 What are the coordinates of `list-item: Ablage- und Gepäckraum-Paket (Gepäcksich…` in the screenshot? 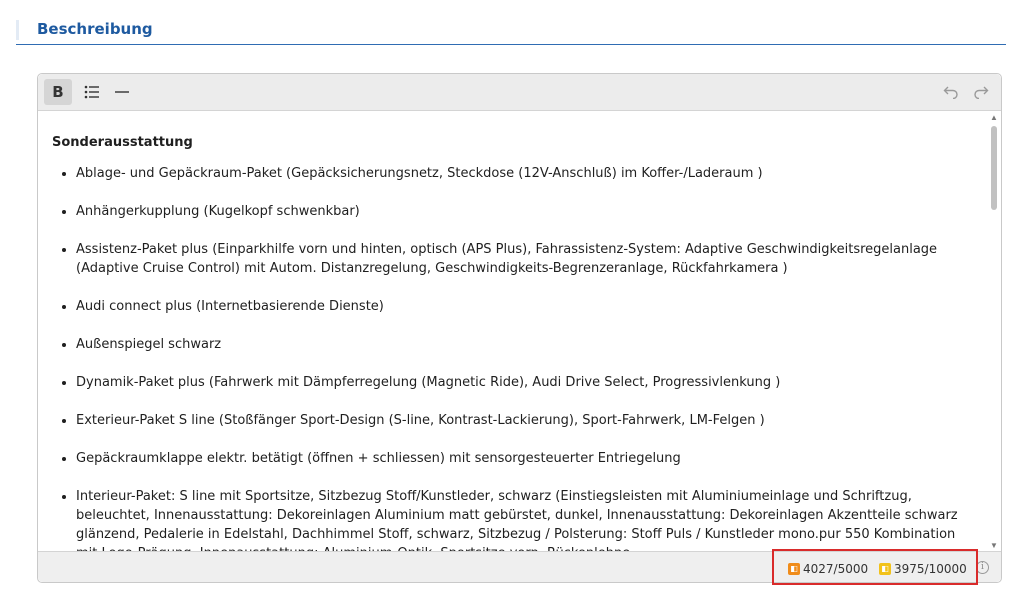 It's located at (524, 173).